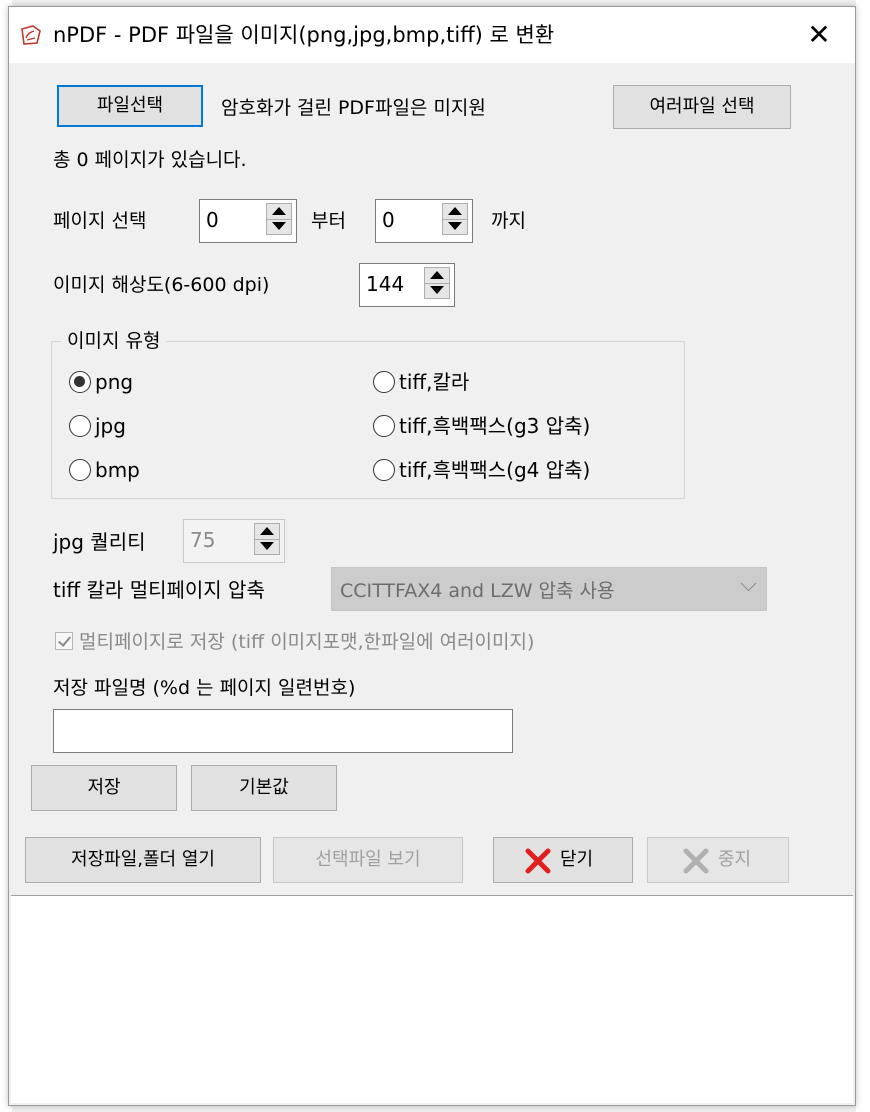  Describe the element at coordinates (819, 35) in the screenshot. I see `close-window-icon: ✕` at that location.